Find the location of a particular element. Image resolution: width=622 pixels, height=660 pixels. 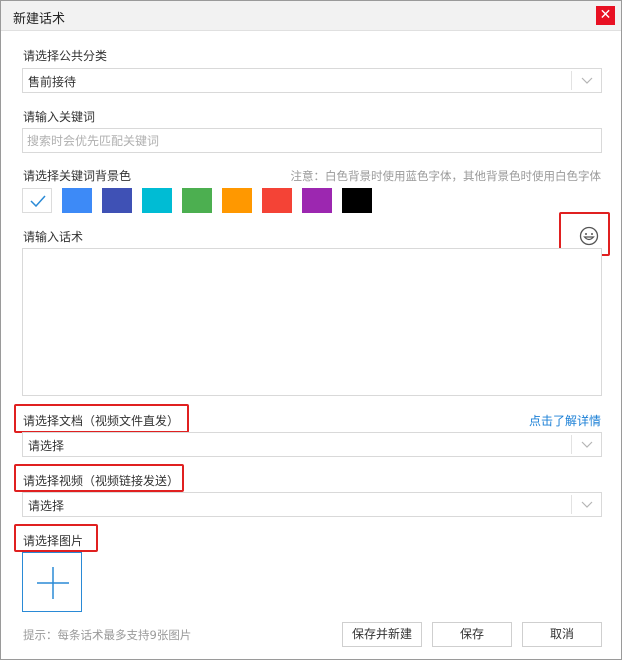

document-value: 请选择 is located at coordinates (46, 446).